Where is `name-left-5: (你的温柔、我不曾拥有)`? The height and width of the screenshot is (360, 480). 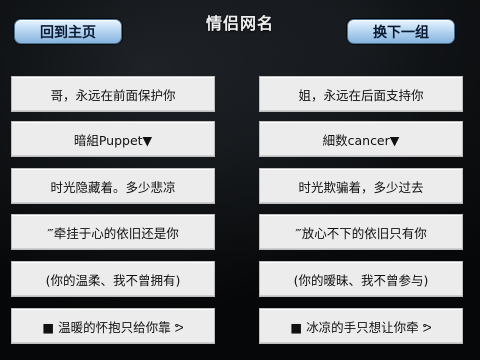 name-left-5: (你的温柔、我不曾拥有) is located at coordinates (113, 279).